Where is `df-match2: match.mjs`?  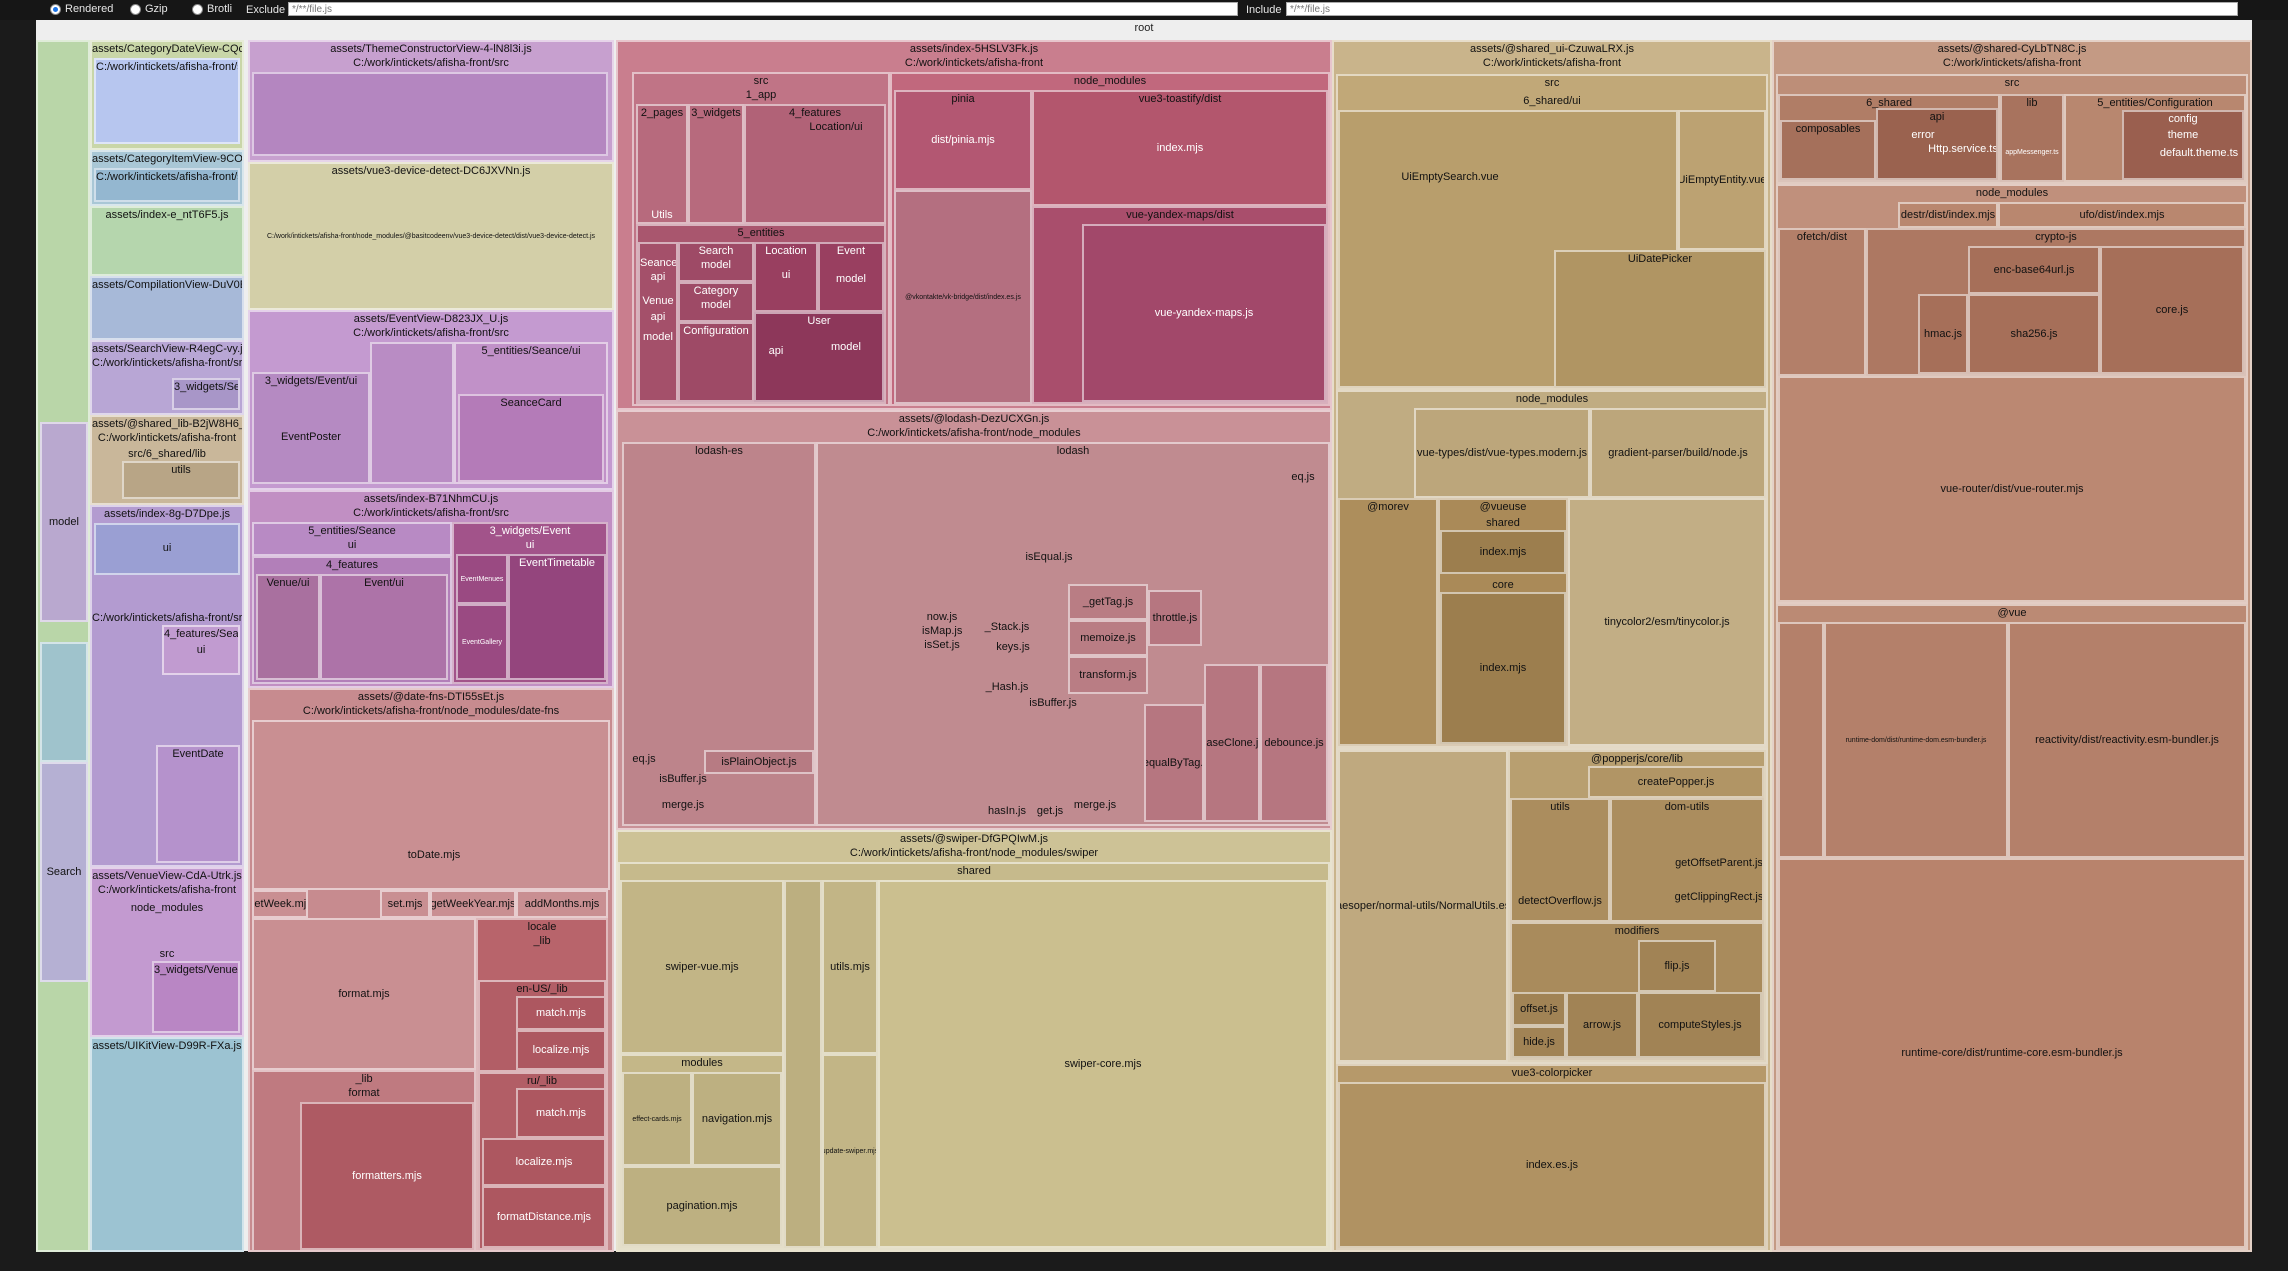
df-match2: match.mjs is located at coordinates (560, 1113).